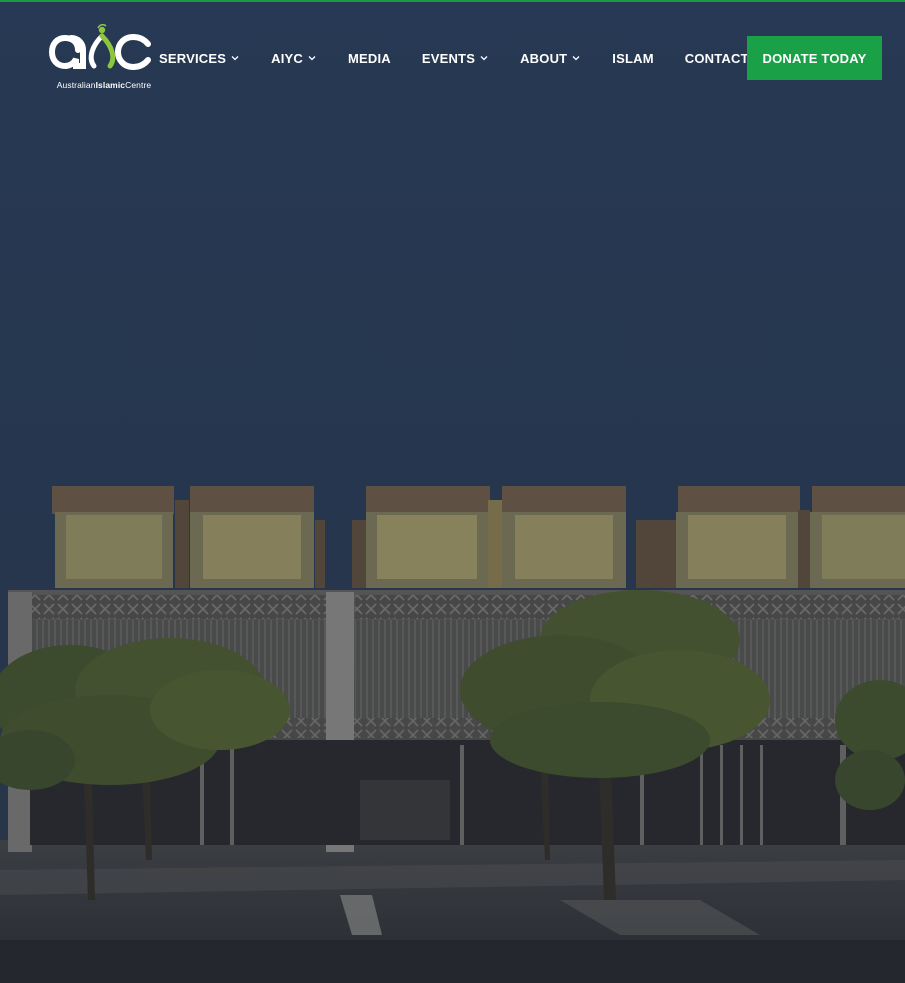 Image resolution: width=905 pixels, height=983 pixels. Describe the element at coordinates (814, 58) in the screenshot. I see `donate-today-button: DONATE TODAY` at that location.